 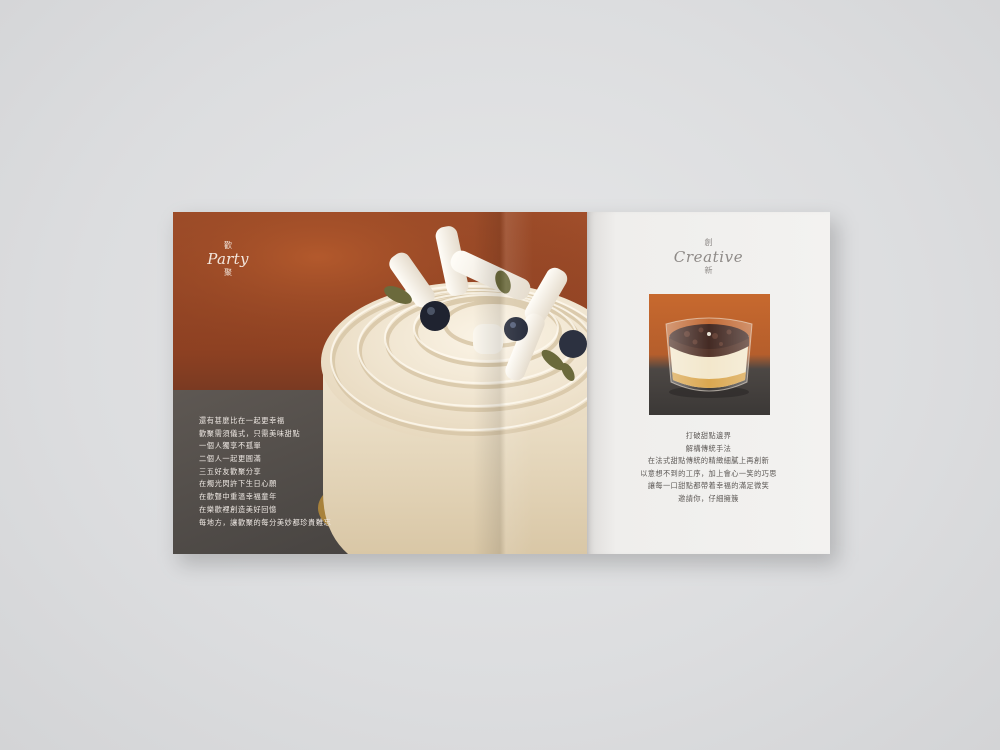 What do you see at coordinates (709, 357) in the screenshot?
I see `dessert-cup-illustration` at bounding box center [709, 357].